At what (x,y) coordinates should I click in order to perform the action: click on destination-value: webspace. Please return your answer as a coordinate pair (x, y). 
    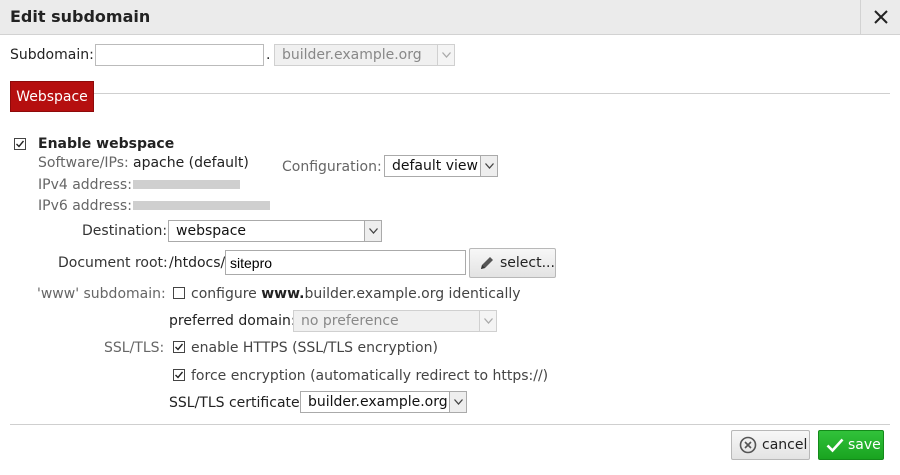
    Looking at the image, I should click on (211, 231).